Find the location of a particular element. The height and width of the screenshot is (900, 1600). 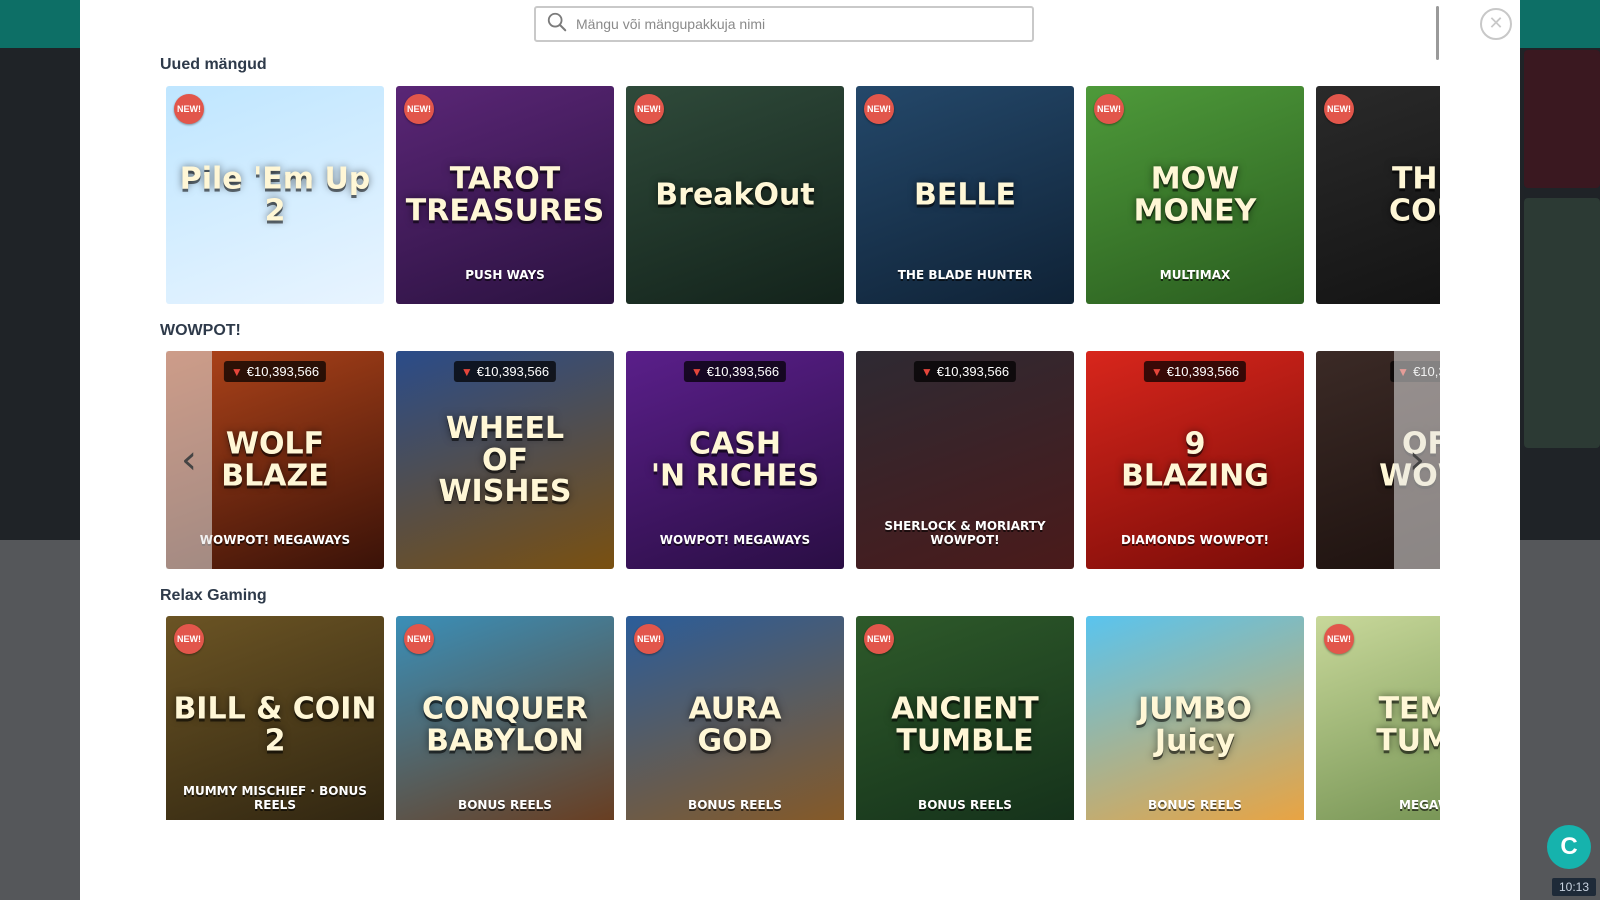

game-tile: TAROT TREASURES PUSH WAYS NEW! is located at coordinates (505, 195).